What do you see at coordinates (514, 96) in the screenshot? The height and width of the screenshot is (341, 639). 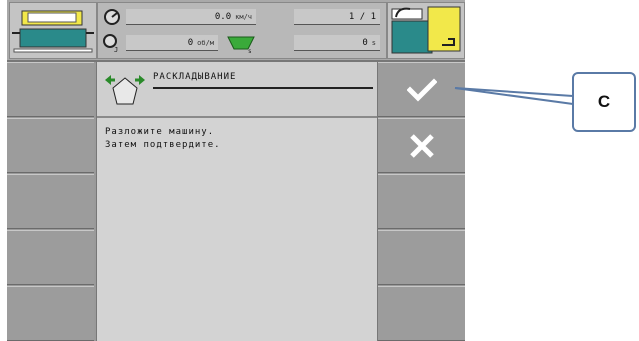 I see `callout-pointer-lines` at bounding box center [514, 96].